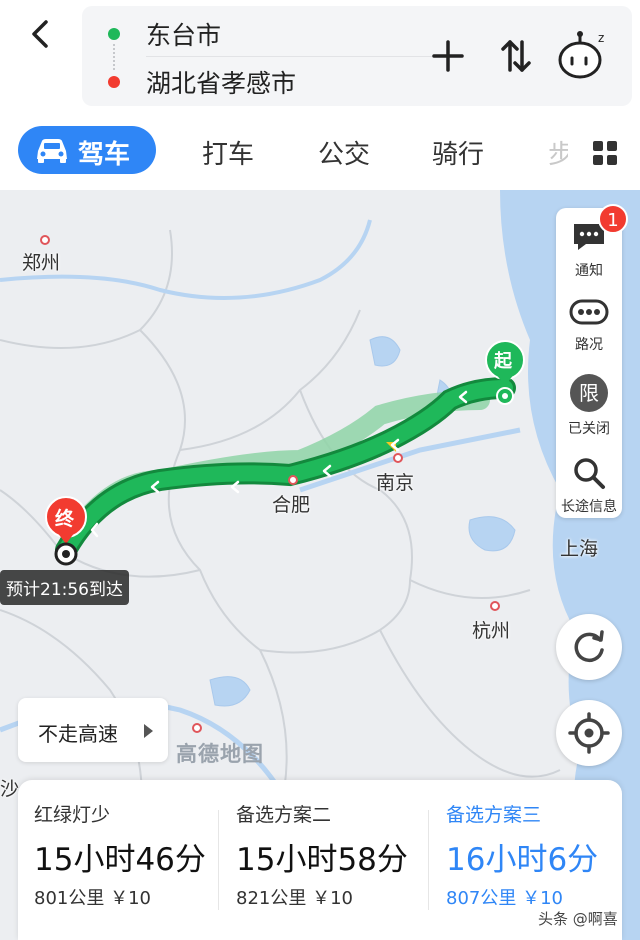 The image size is (640, 940). I want to click on back-arrow-icon, so click(42, 34).